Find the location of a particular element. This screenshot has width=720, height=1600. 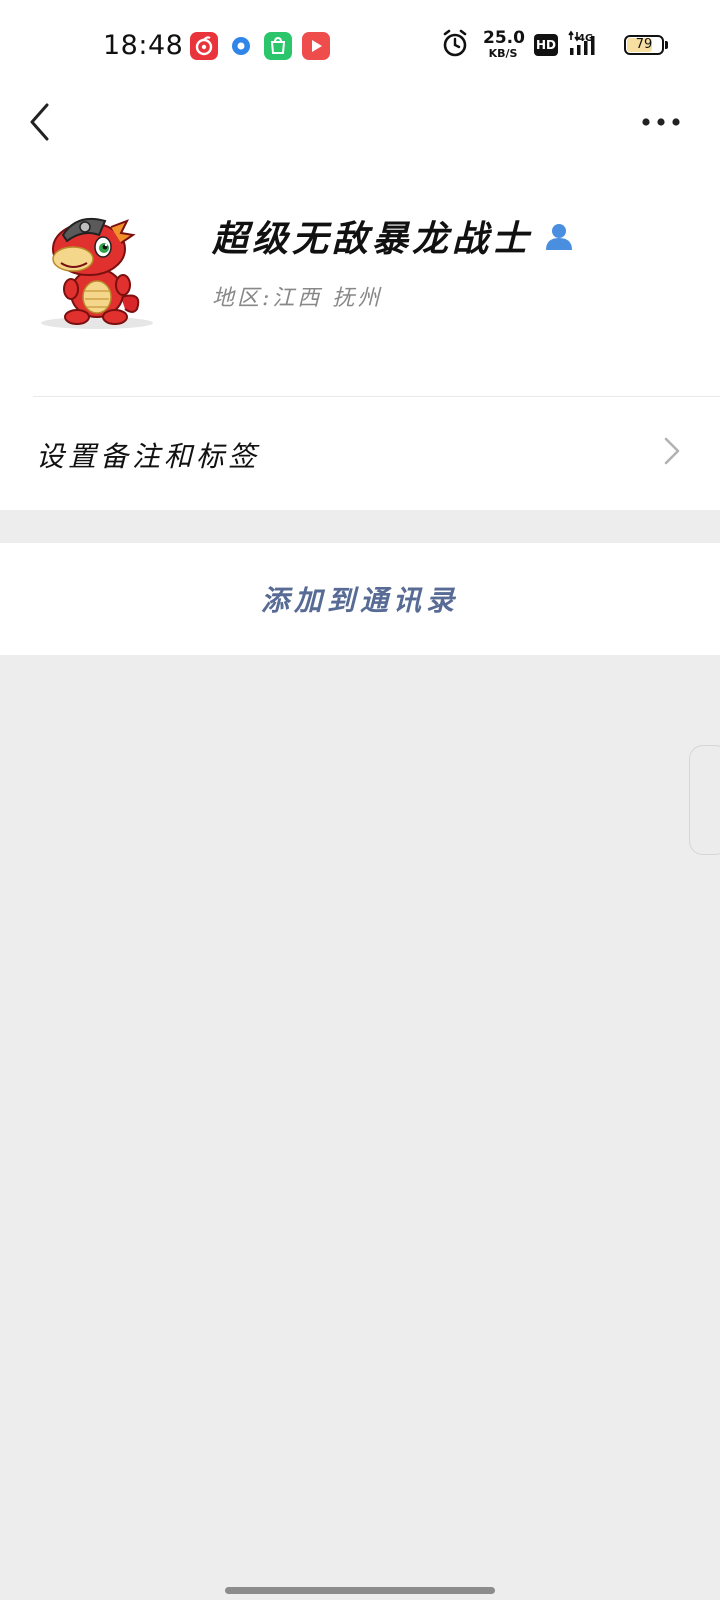

set-remark-and-tags-label: 设置备注和标签 is located at coordinates (148, 456).